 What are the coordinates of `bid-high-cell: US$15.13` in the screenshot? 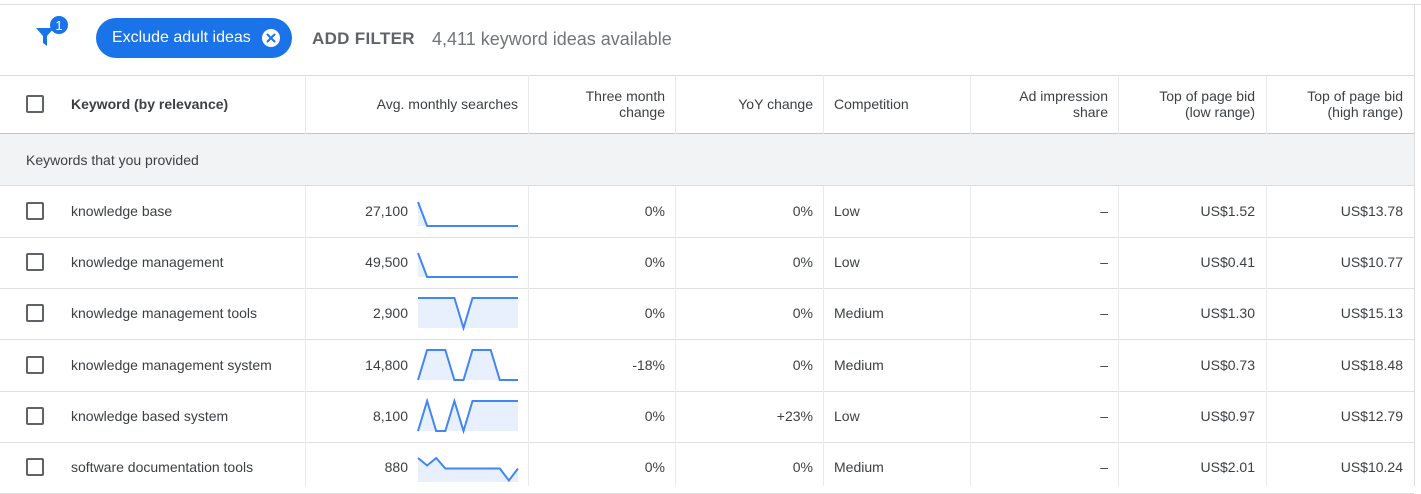 It's located at (1371, 313).